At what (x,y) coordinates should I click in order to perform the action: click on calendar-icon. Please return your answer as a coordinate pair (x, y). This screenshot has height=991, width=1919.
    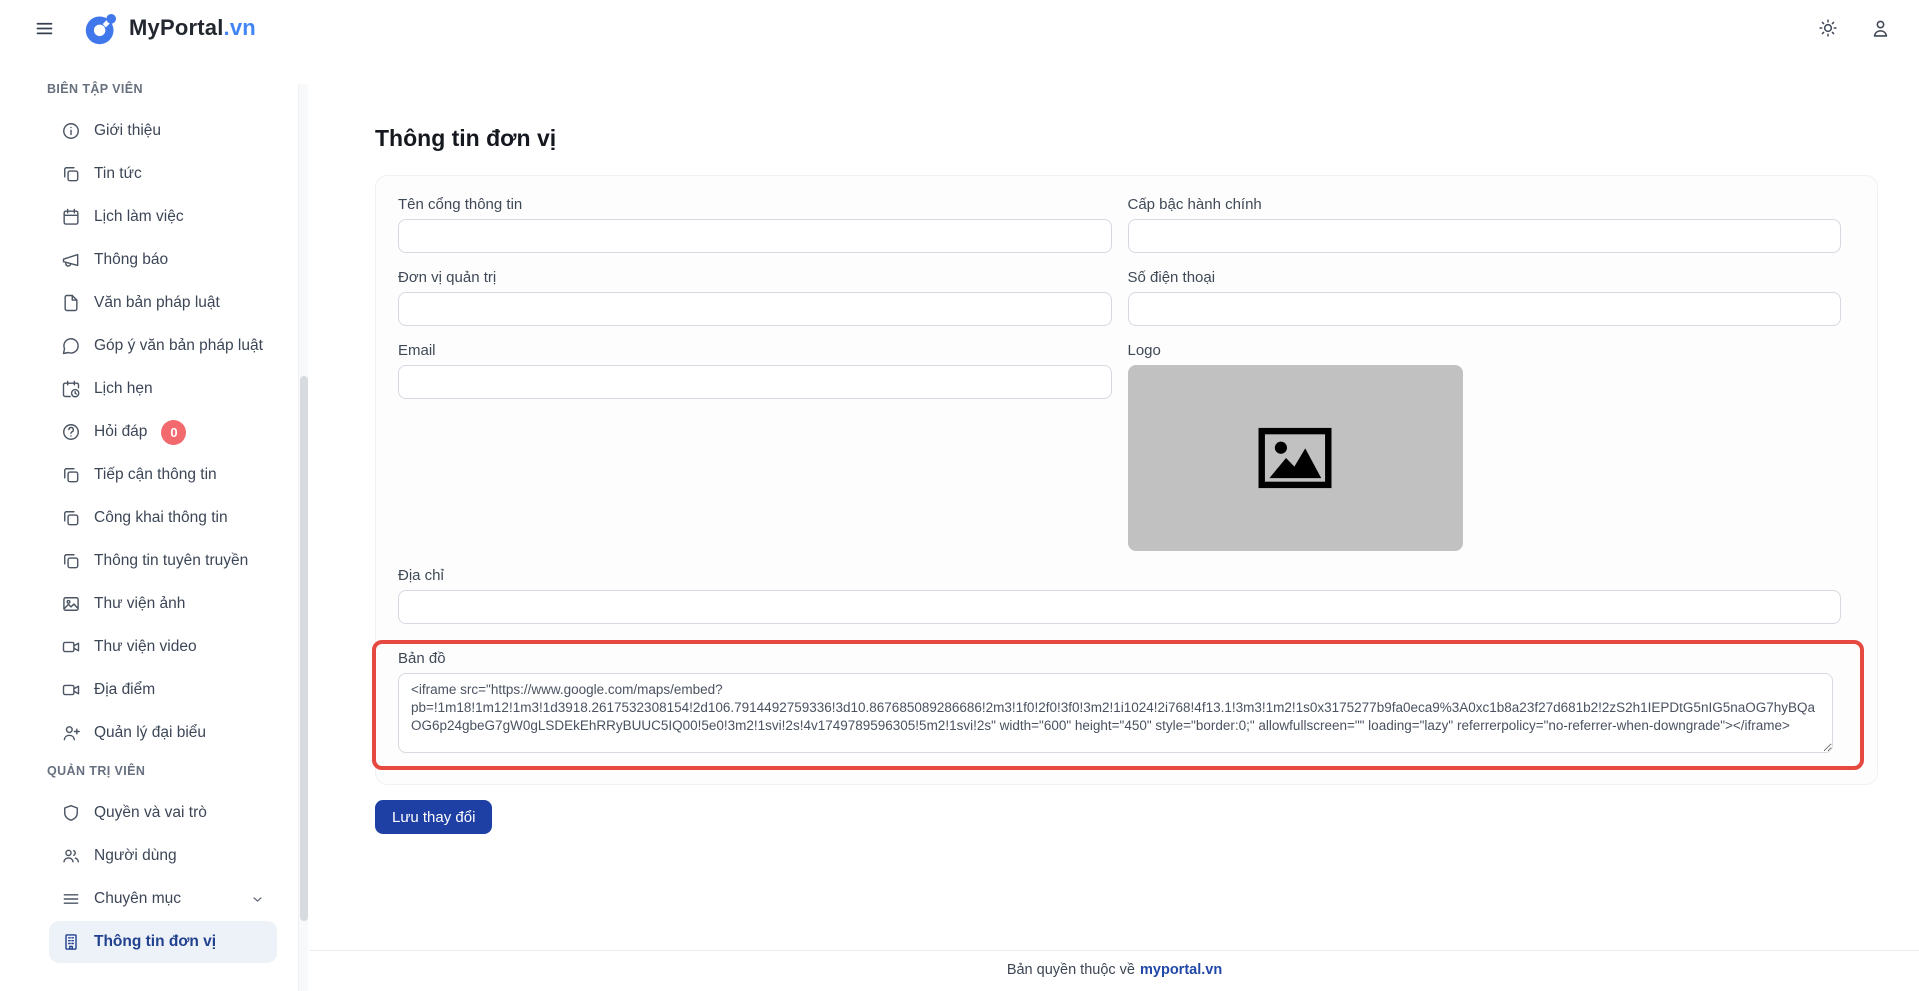
    Looking at the image, I should click on (71, 217).